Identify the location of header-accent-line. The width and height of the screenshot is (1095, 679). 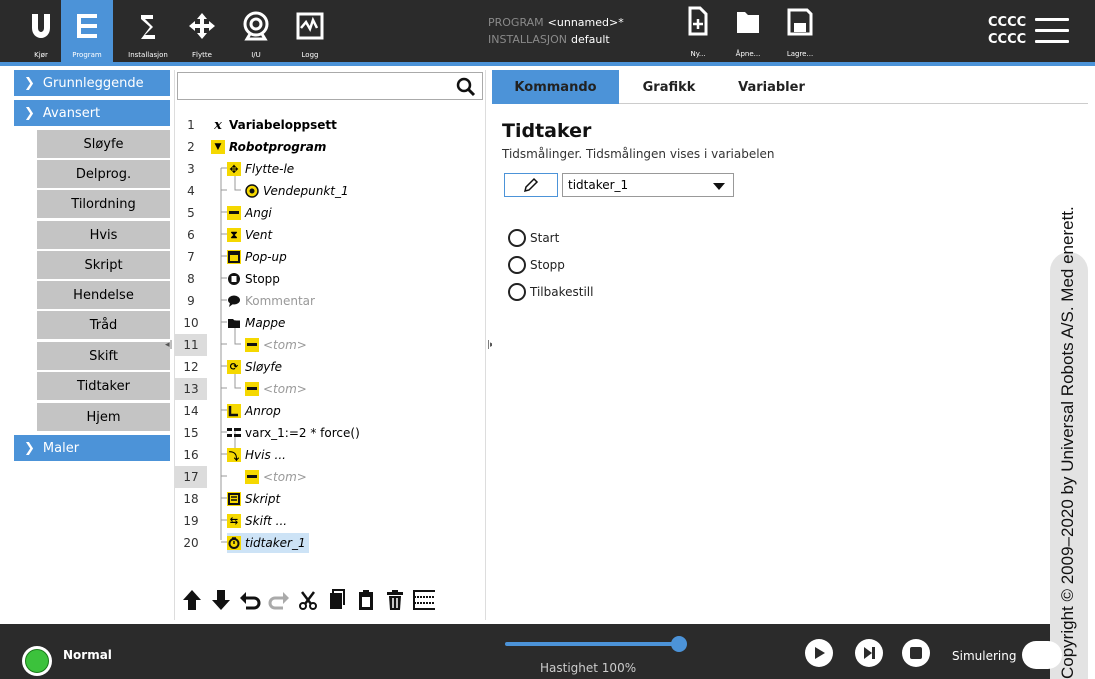
(547, 64).